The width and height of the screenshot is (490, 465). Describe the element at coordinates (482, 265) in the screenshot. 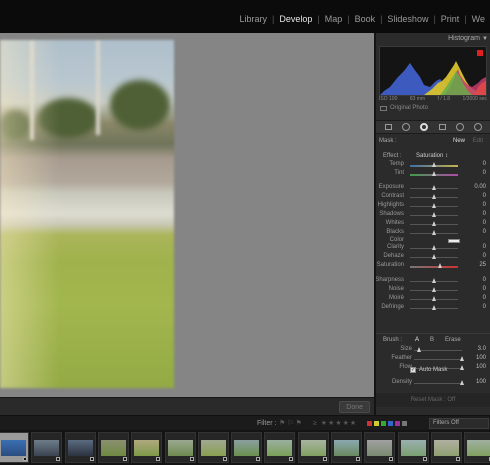

I see `slider-value: 25` at that location.